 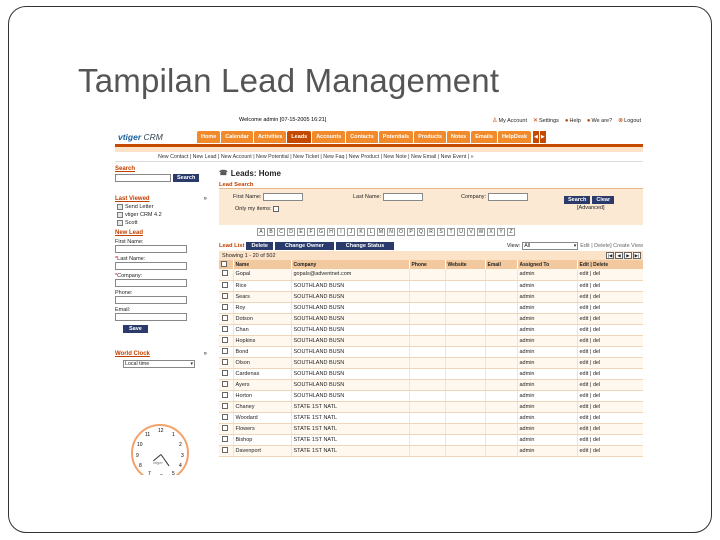 I want to click on lead-name-link: Davenport, so click(x=262, y=451).